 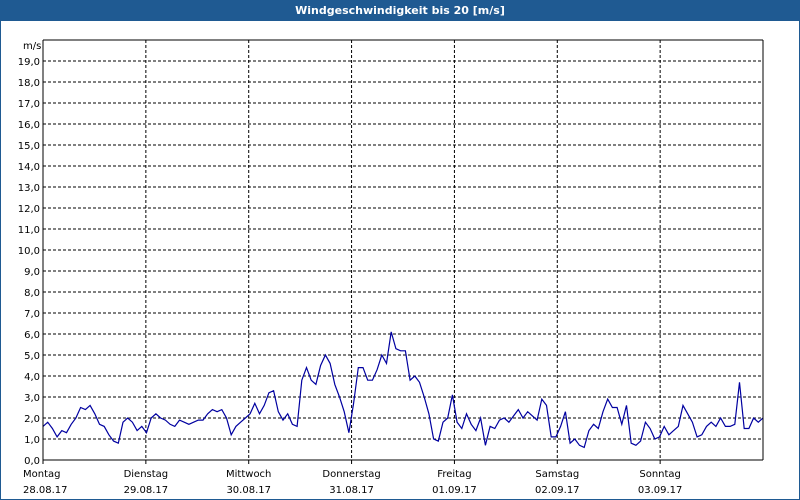 I want to click on y-tick-label: 10,0, so click(x=29, y=251).